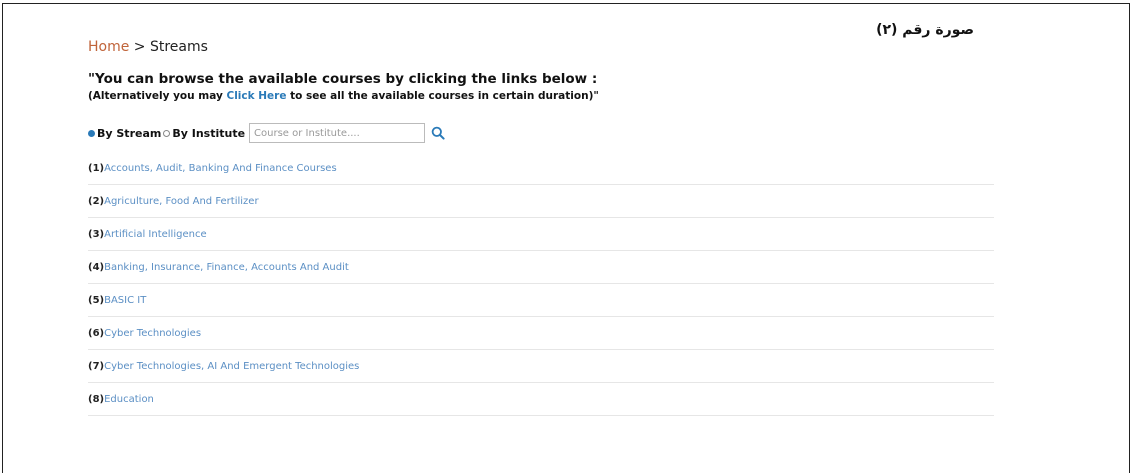  I want to click on intro-line-2-prefix: (Alternatively you may, so click(157, 96).